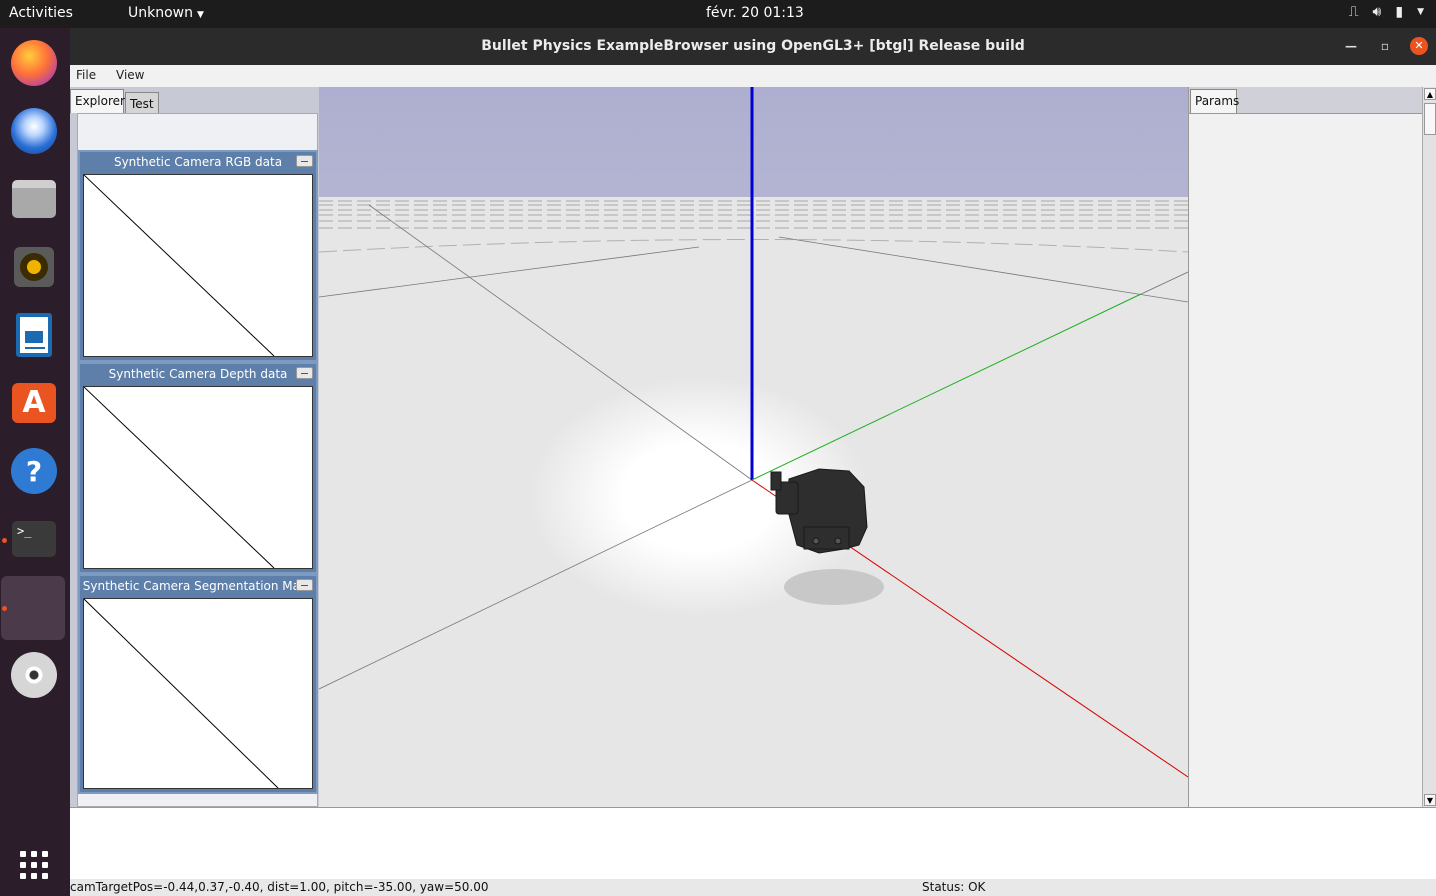  I want to click on menu-bar: File View, so click(753, 76).